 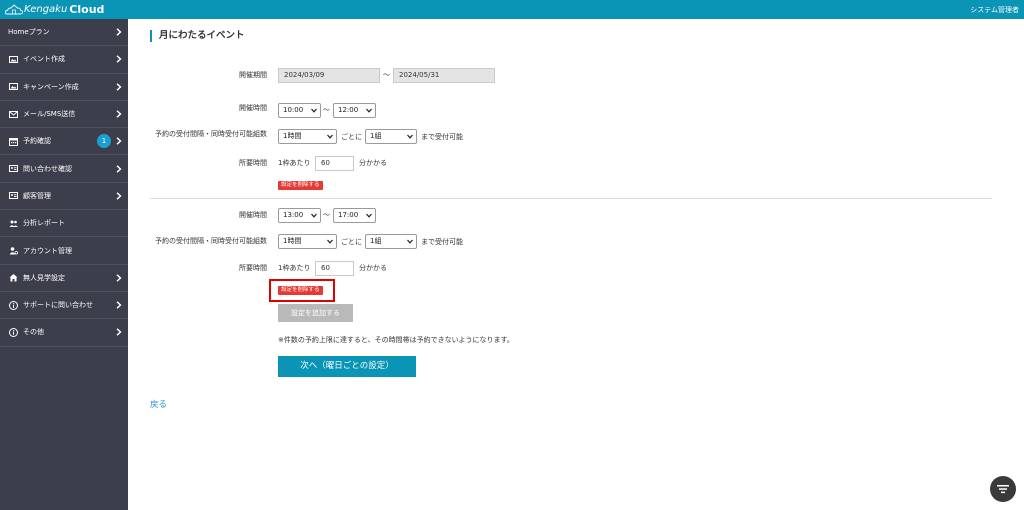 What do you see at coordinates (391, 241) in the screenshot?
I see `groups-select-2: 1組` at bounding box center [391, 241].